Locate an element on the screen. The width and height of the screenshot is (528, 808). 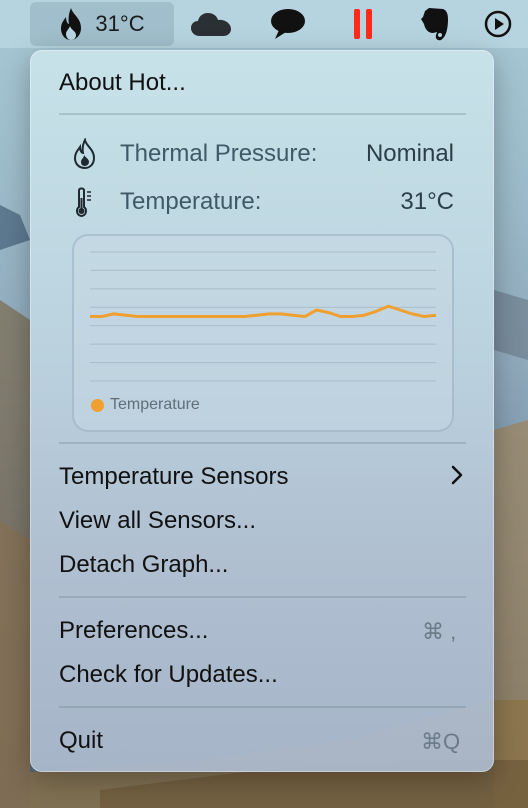
thermal-pressure-label: Thermal Pressure: is located at coordinates (219, 153).